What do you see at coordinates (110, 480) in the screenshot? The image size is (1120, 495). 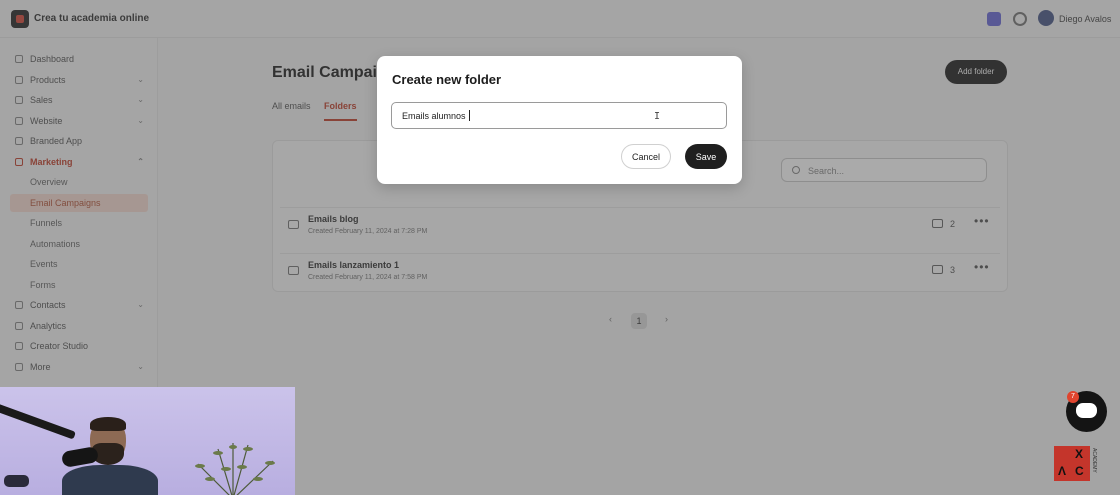 I see `person-body` at bounding box center [110, 480].